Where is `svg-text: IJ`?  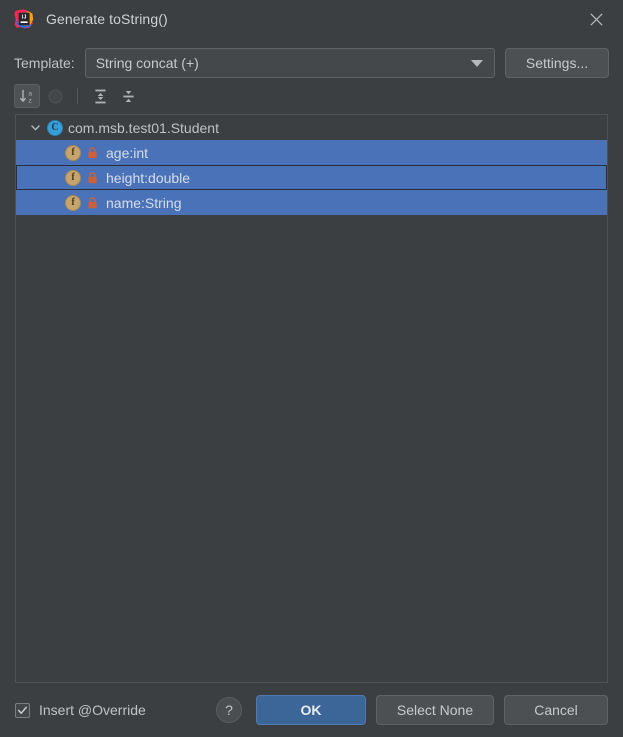
svg-text: IJ is located at coordinates (24, 18).